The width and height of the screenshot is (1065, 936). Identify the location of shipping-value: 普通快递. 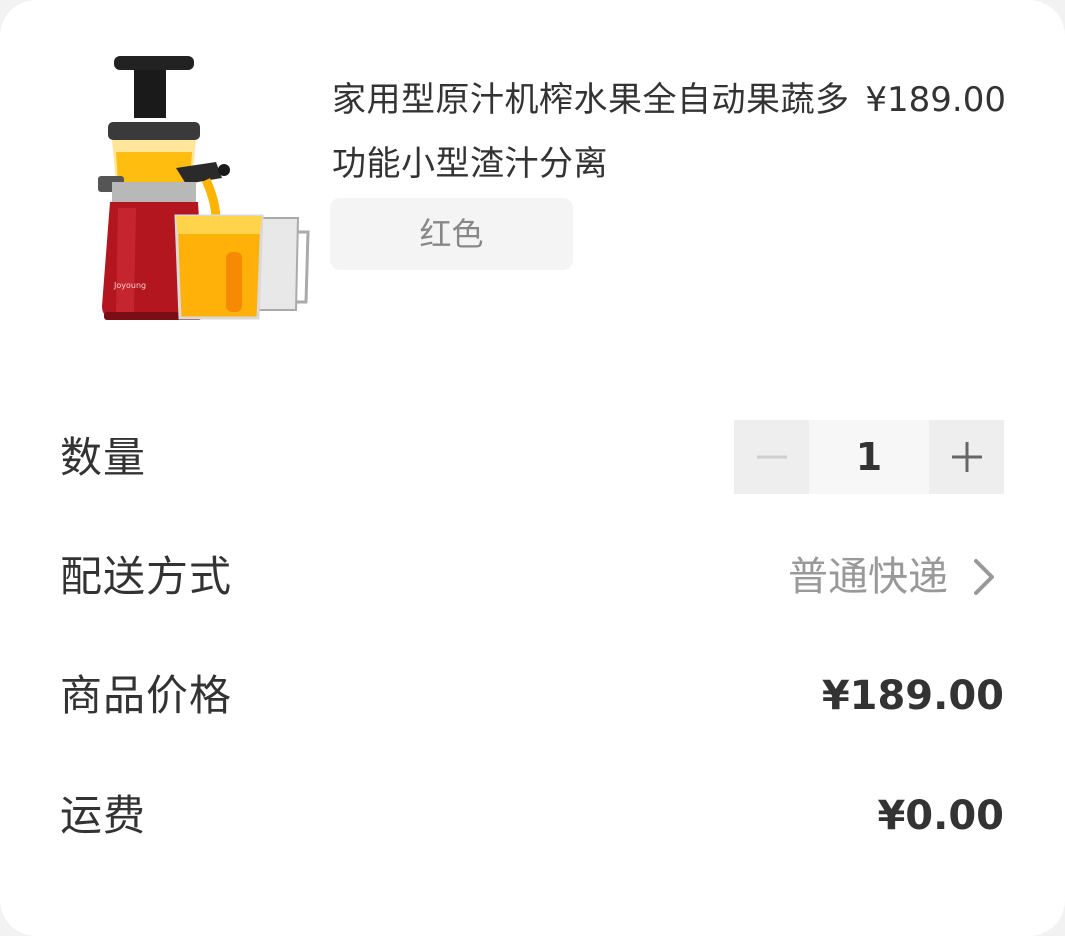
(868, 577).